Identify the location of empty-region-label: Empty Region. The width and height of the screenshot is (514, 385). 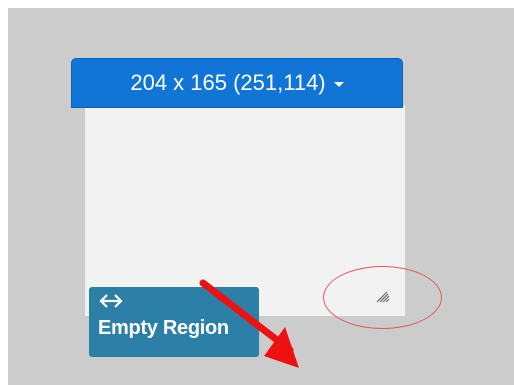
(163, 328).